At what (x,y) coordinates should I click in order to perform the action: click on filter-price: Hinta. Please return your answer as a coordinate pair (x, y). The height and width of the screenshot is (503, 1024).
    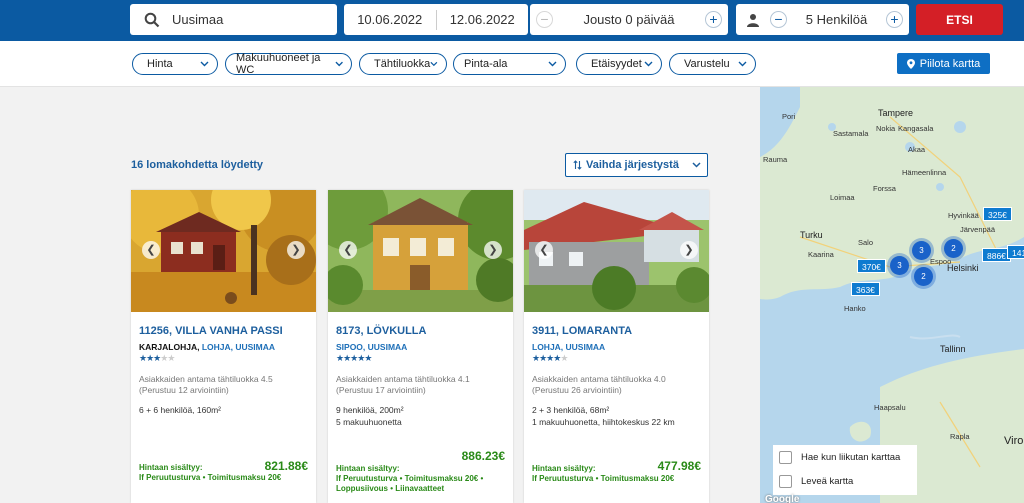
    Looking at the image, I should click on (175, 64).